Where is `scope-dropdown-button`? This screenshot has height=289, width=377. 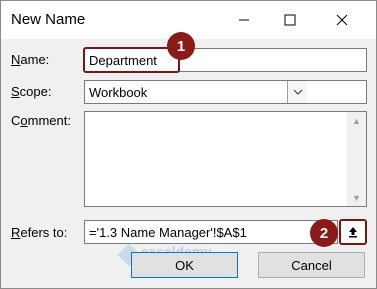 scope-dropdown-button is located at coordinates (297, 92).